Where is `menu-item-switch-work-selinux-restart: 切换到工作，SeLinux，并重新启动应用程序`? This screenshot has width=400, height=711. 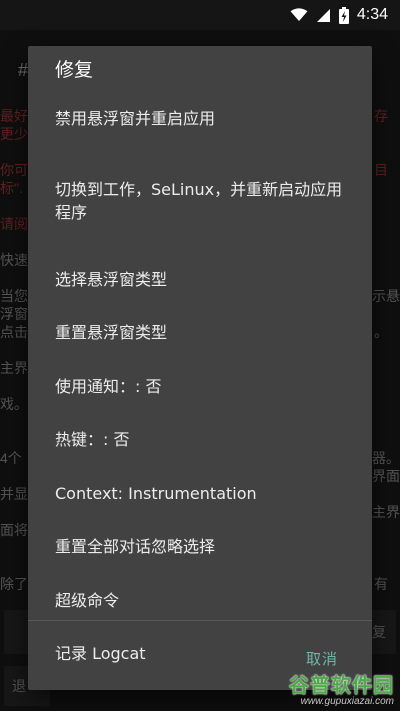
menu-item-switch-work-selinux-restart: 切换到工作，SeLinux，并重新启动应用程序 is located at coordinates (200, 199).